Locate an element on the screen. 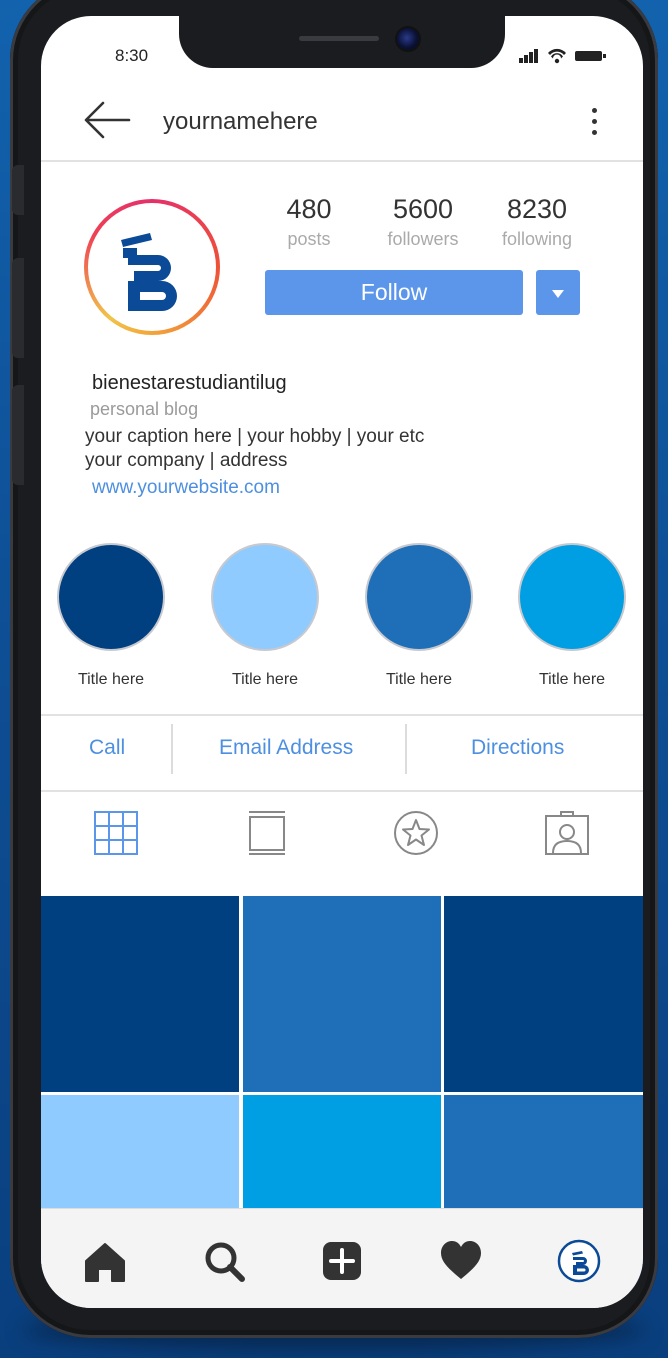 This screenshot has width=668, height=1358. header-username: yournamehere is located at coordinates (240, 121).